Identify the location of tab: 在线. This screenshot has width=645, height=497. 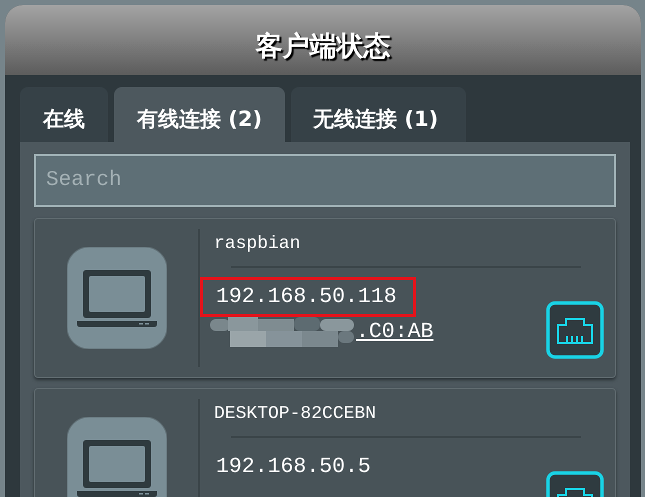
(64, 114).